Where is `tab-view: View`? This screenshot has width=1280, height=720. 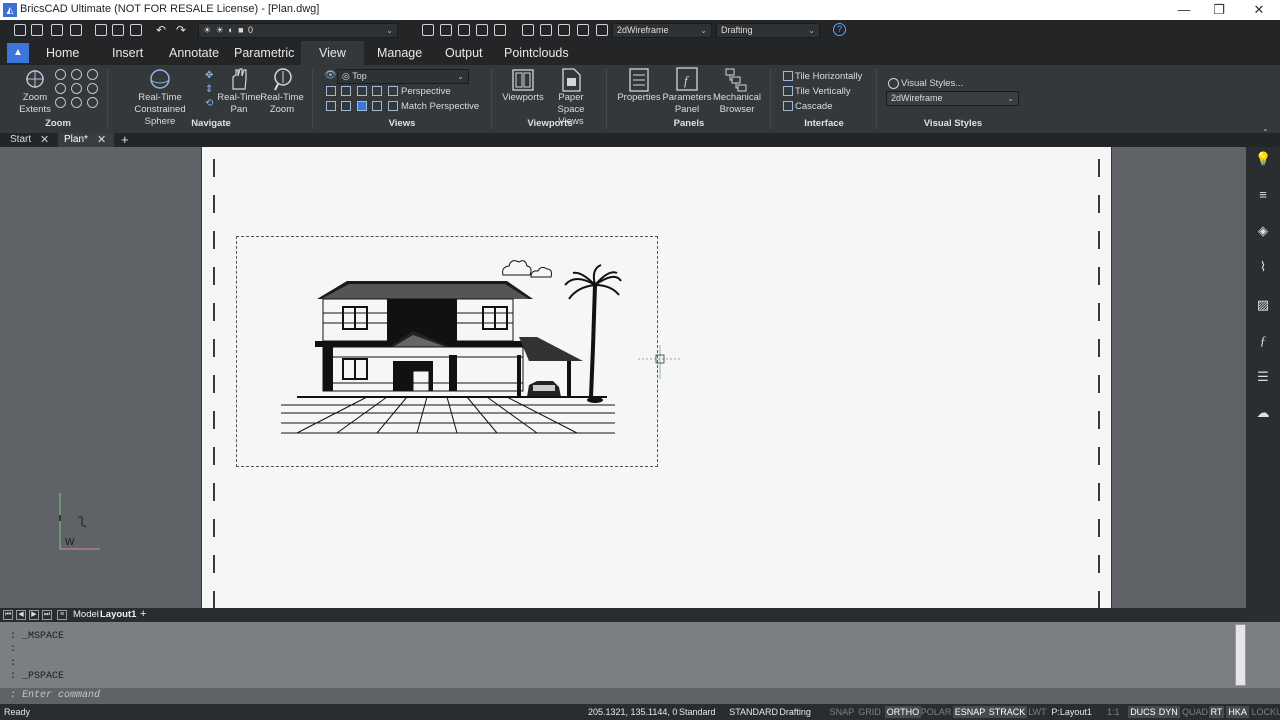 tab-view: View is located at coordinates (332, 53).